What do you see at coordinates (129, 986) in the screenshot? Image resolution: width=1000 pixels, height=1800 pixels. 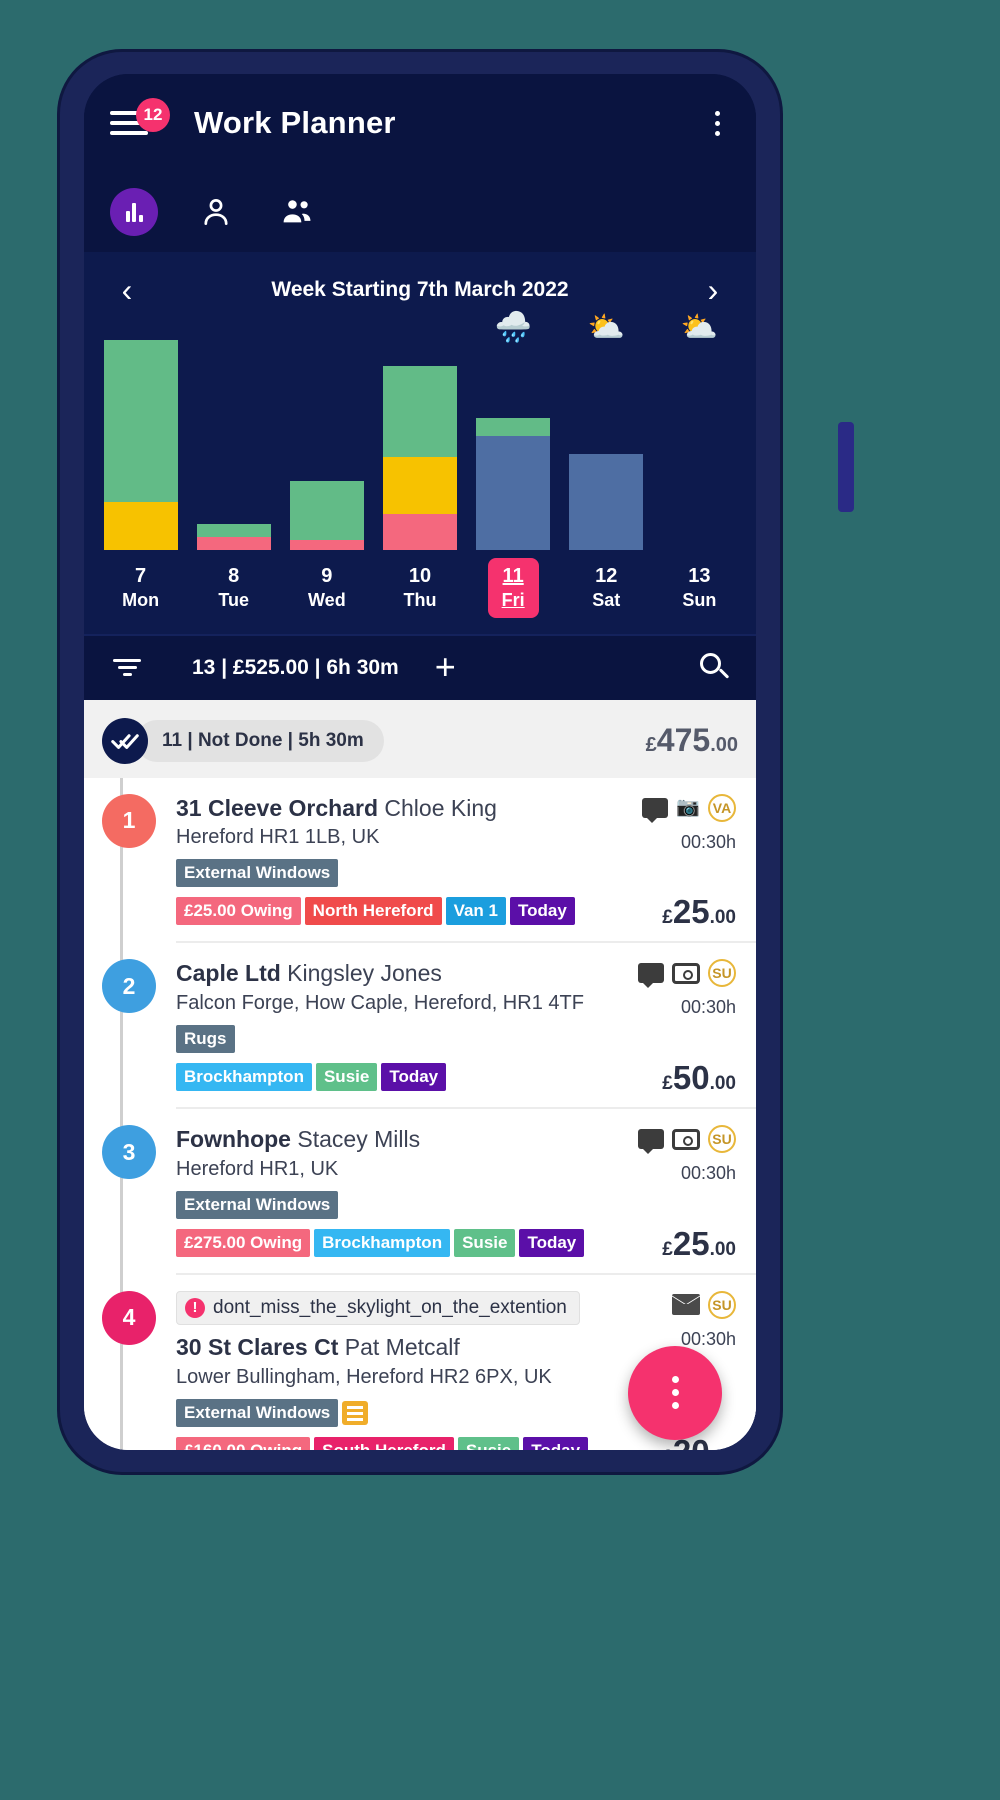 I see `job-number-badge: 2` at bounding box center [129, 986].